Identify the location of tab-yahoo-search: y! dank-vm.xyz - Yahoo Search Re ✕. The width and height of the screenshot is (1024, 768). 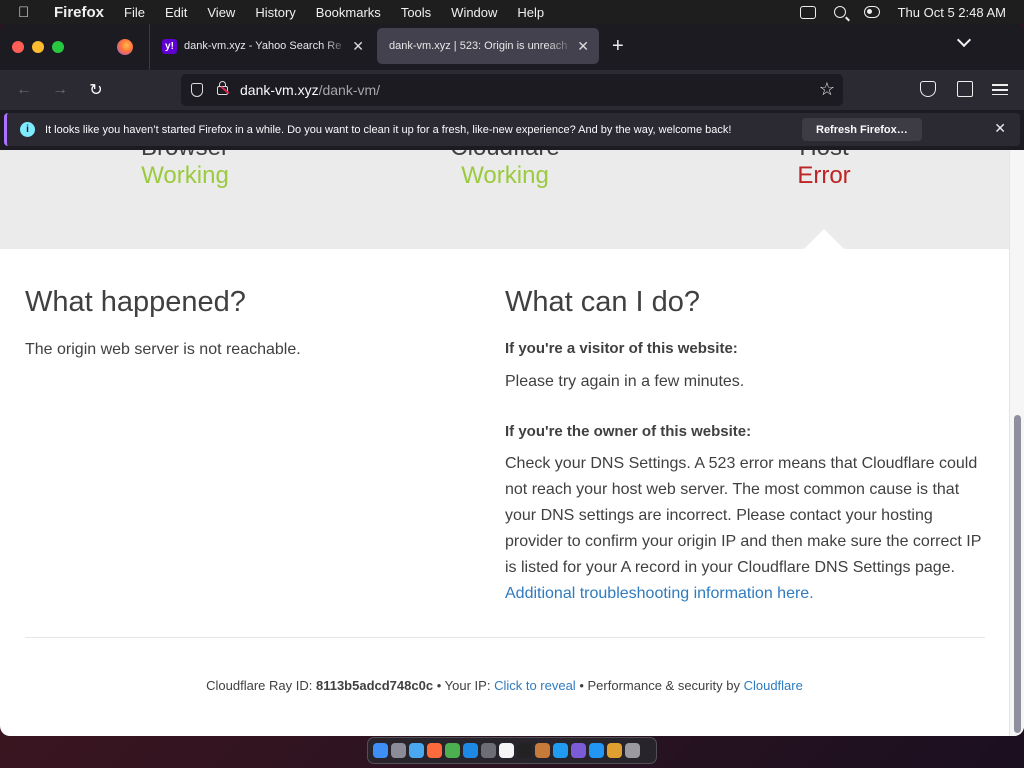
(262, 46).